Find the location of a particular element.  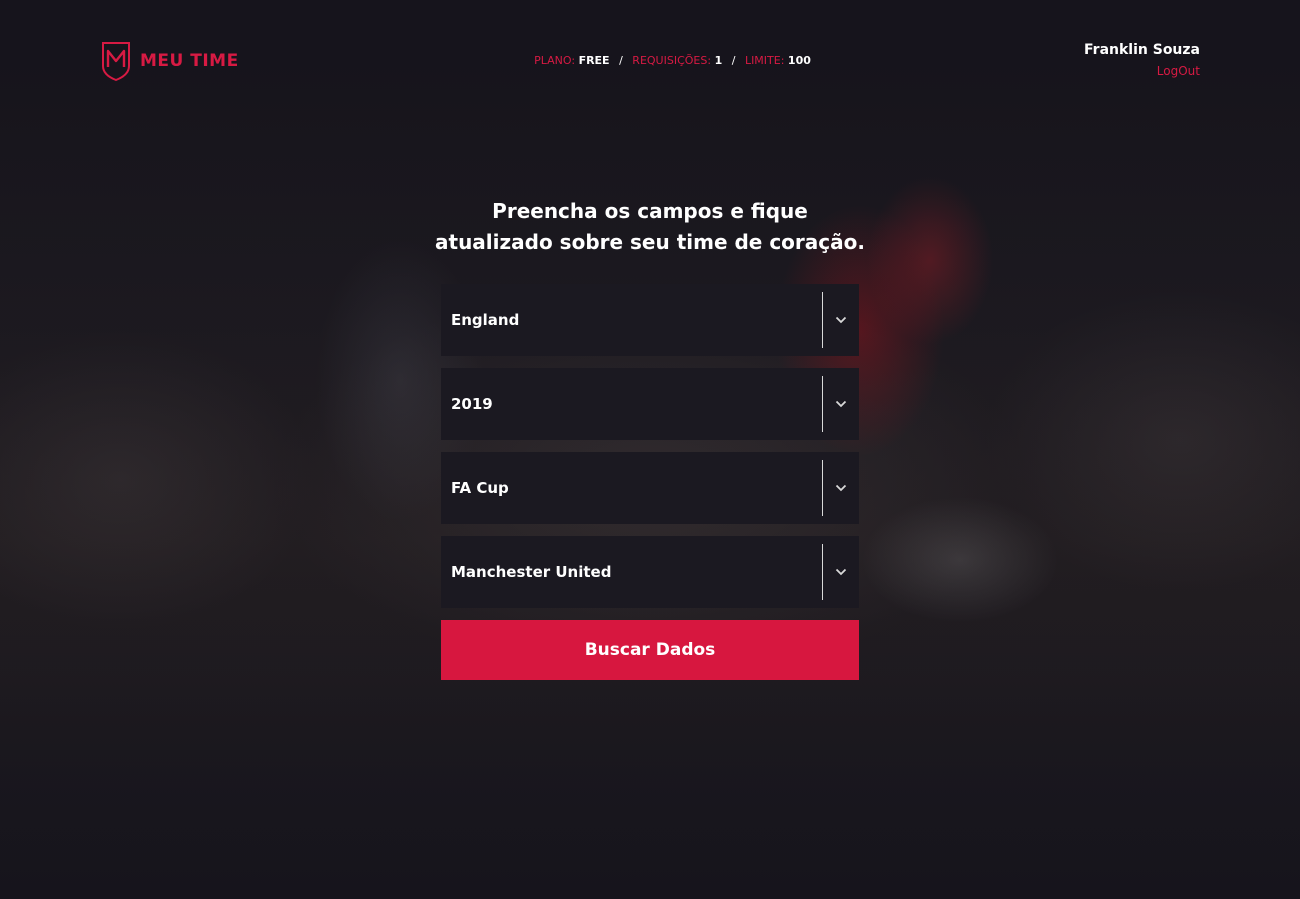

brand-name: MEU TIME is located at coordinates (189, 61).